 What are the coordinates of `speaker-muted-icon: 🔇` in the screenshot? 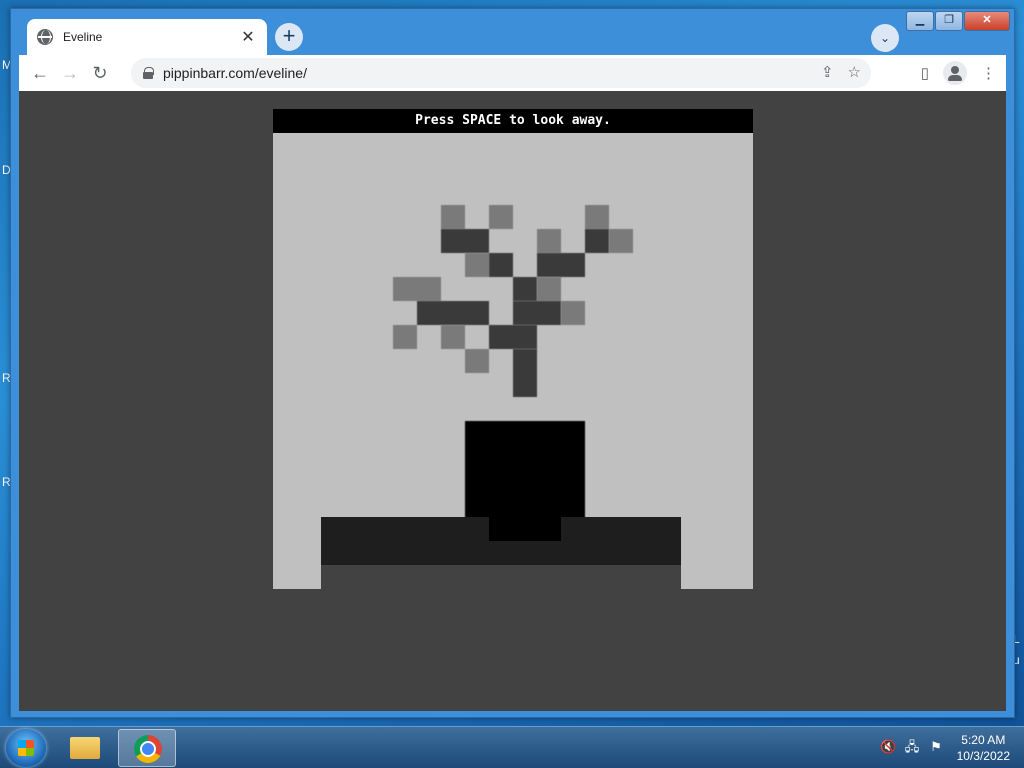 It's located at (888, 747).